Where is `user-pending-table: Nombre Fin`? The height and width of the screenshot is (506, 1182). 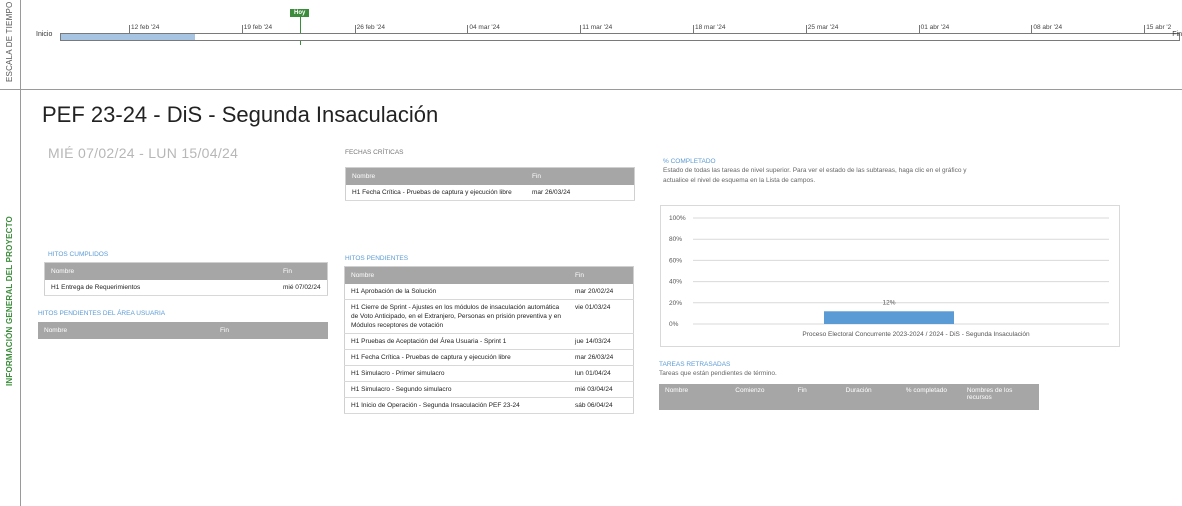
user-pending-table: Nombre Fin is located at coordinates (183, 330).